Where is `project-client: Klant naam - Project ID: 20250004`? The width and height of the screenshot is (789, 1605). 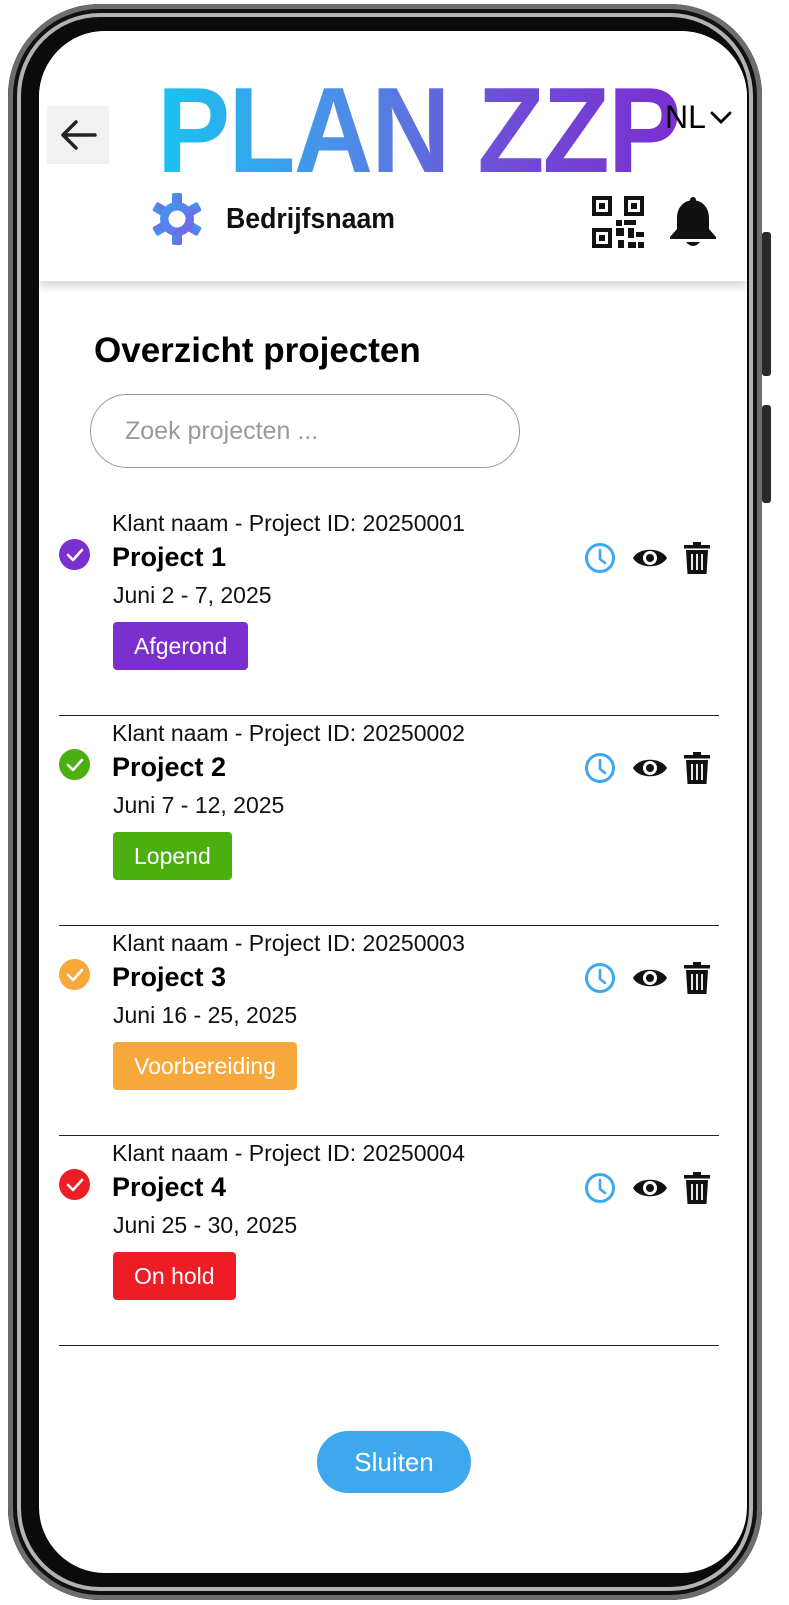
project-client: Klant naam - Project ID: 20250004 is located at coordinates (288, 1153).